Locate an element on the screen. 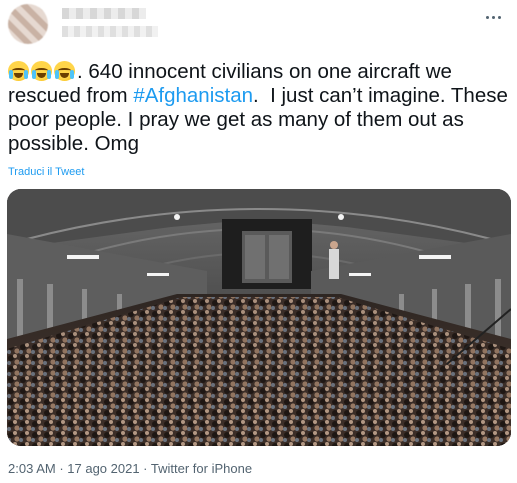 The image size is (517, 483). translate-tweet-link: Traduci il Tweet is located at coordinates (46, 172).